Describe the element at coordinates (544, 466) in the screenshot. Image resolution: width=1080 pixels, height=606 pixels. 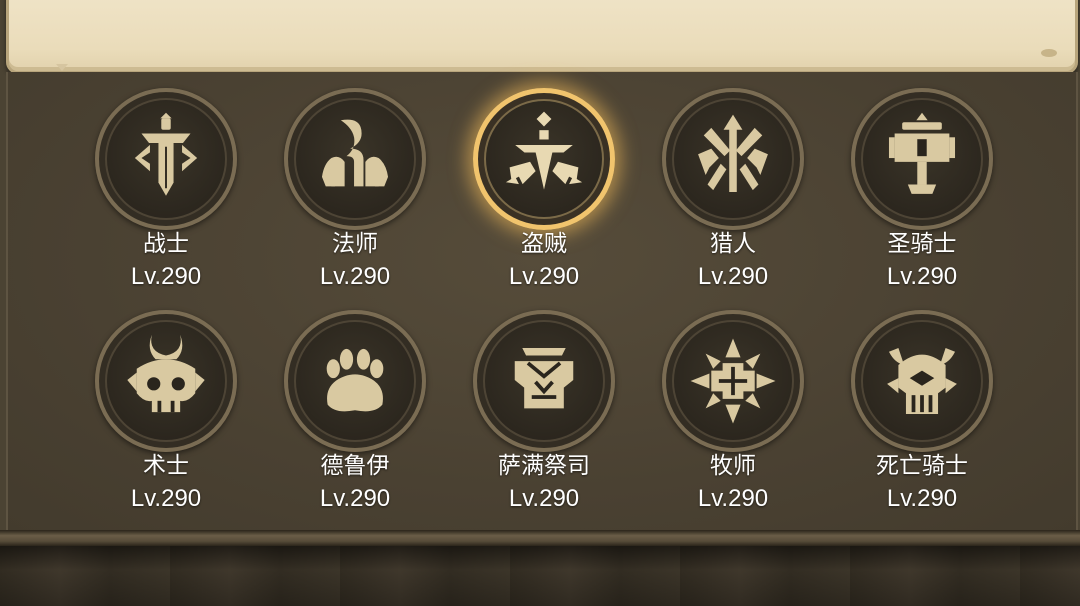
I see `class-name: 萨满祭司` at that location.